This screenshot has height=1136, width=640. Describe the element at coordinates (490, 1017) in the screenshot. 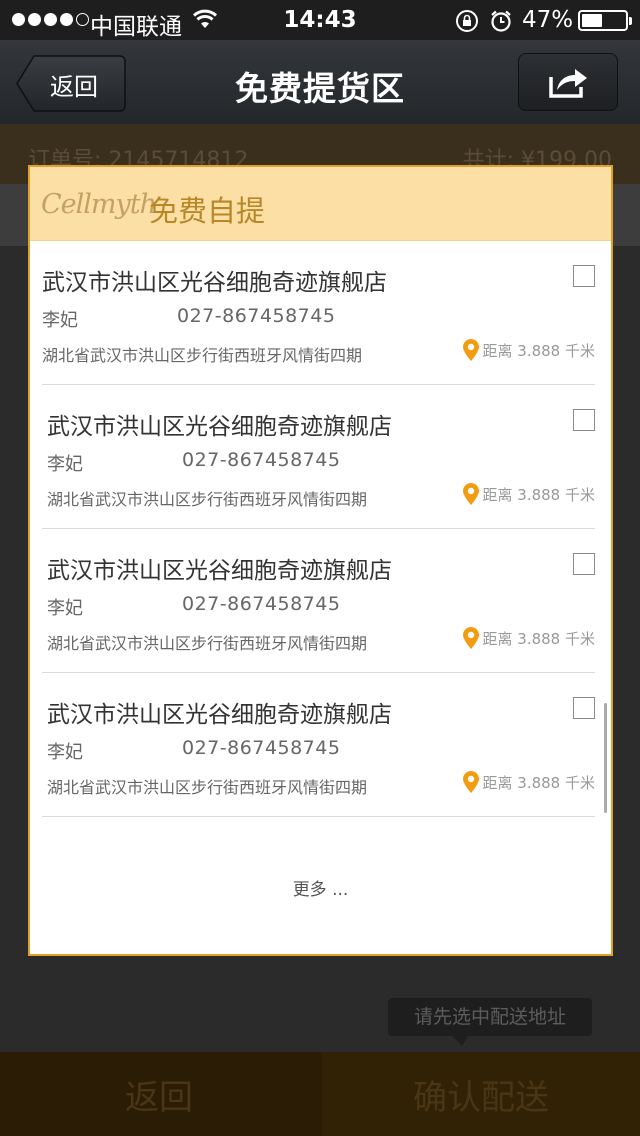

I see `toast-message: 请先选中配送地址` at that location.